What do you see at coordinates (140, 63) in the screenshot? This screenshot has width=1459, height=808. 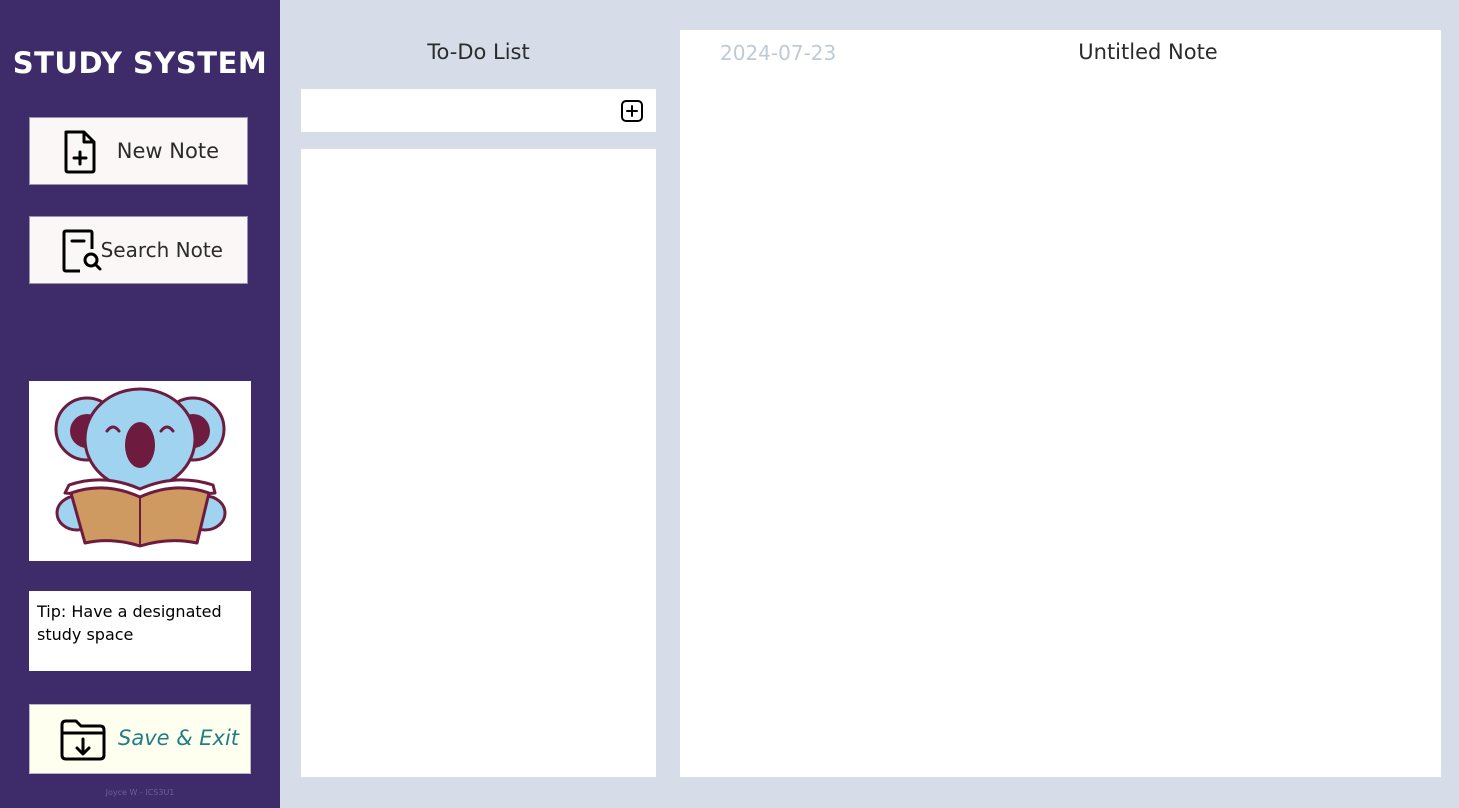 I see `app-title: STUDY SYSTEM` at bounding box center [140, 63].